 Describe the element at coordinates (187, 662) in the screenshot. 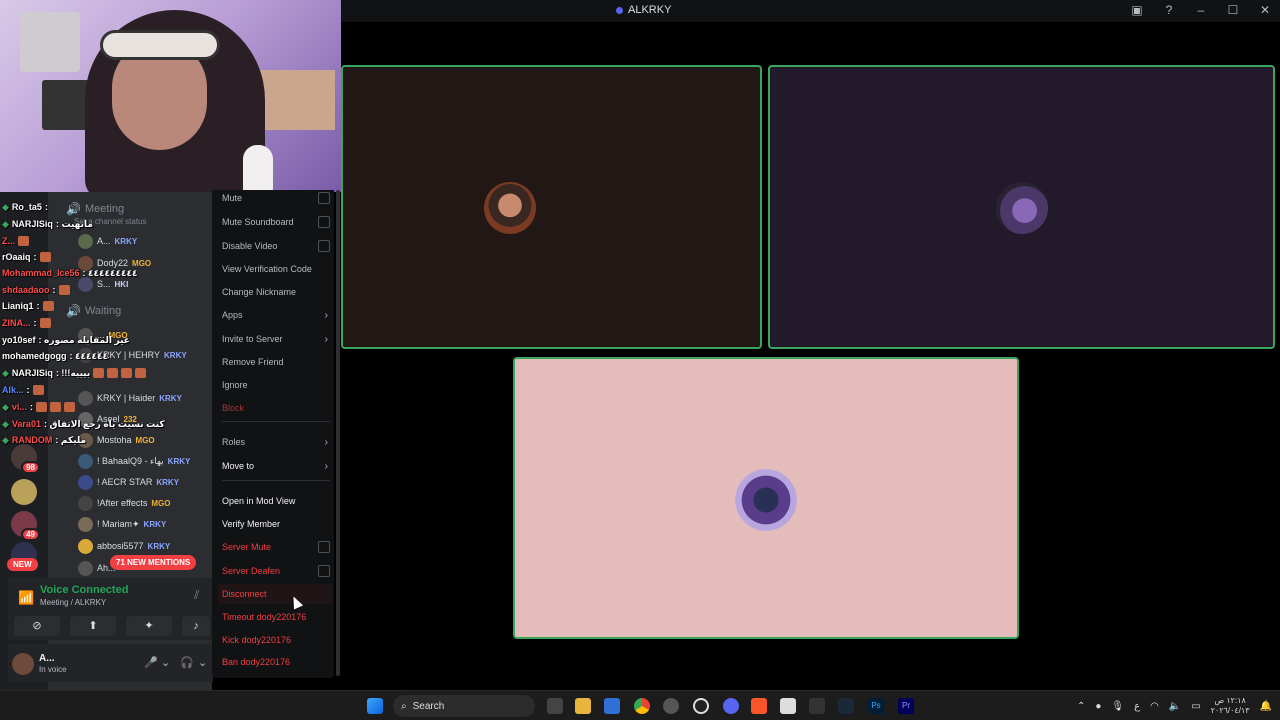

I see `headphones-icon: 🎧` at that location.